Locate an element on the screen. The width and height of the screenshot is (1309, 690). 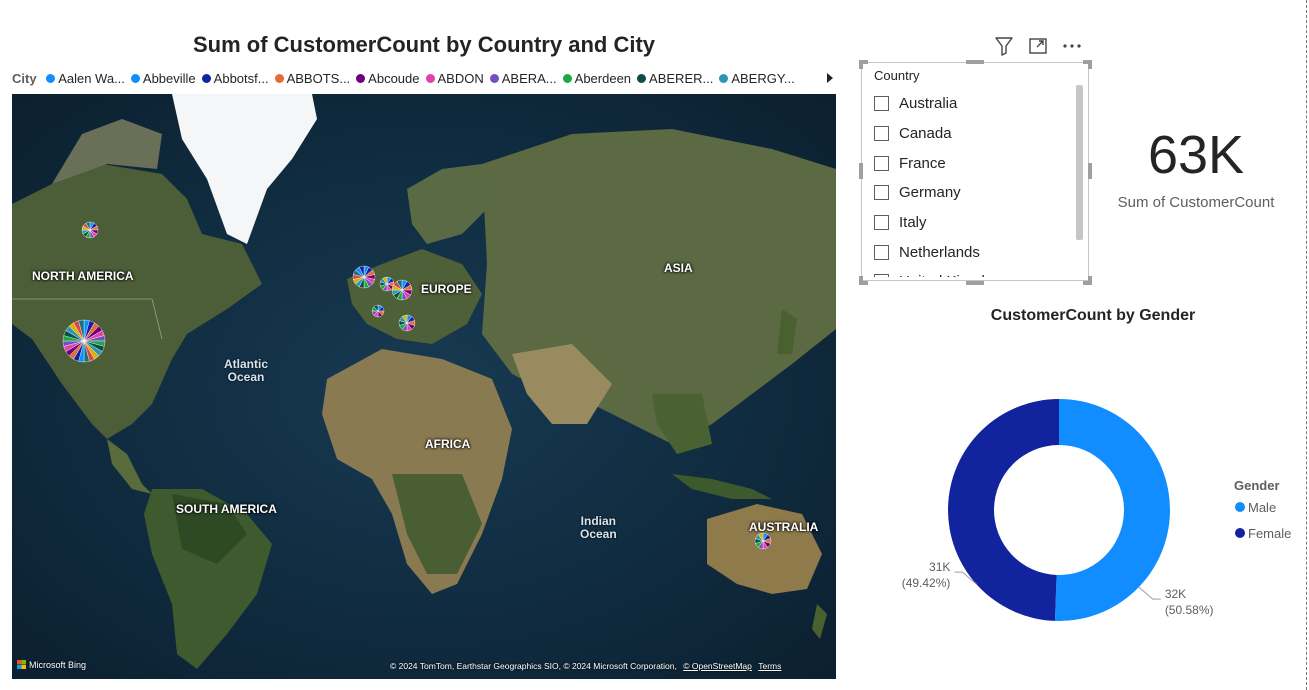
data-label-value: 31K is located at coordinates (939, 567).